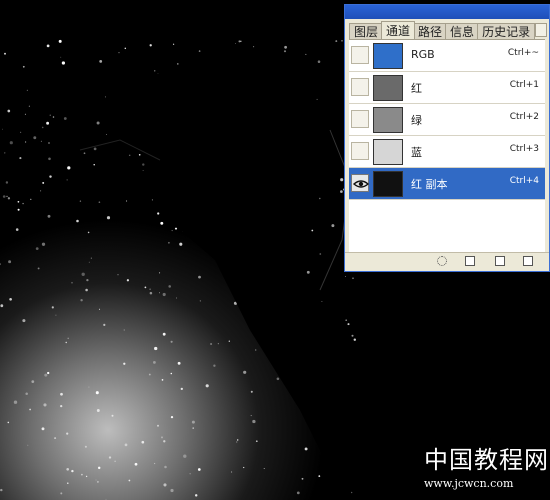 The image size is (550, 500). What do you see at coordinates (423, 54) in the screenshot?
I see `channel-name: RGB` at bounding box center [423, 54].